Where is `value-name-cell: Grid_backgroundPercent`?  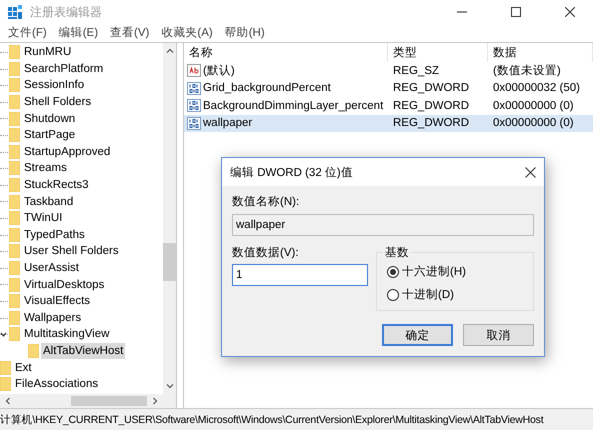
value-name-cell: Grid_backgroundPercent is located at coordinates (286, 88).